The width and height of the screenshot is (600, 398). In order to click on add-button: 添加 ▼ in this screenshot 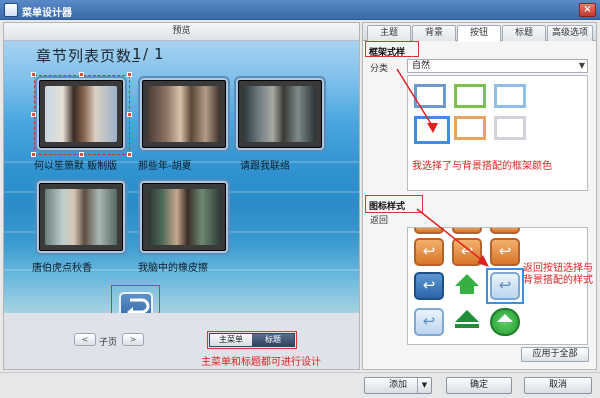, I will do `click(398, 385)`.